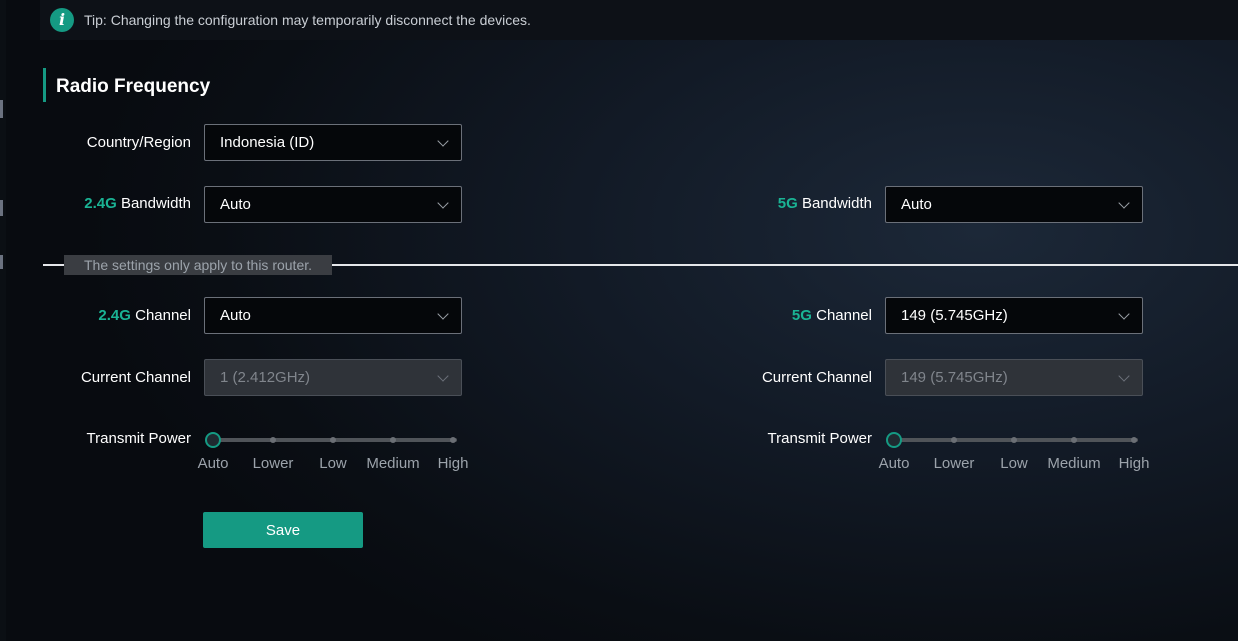 This screenshot has width=1238, height=641. I want to click on channel-24g-select: Auto, so click(333, 315).